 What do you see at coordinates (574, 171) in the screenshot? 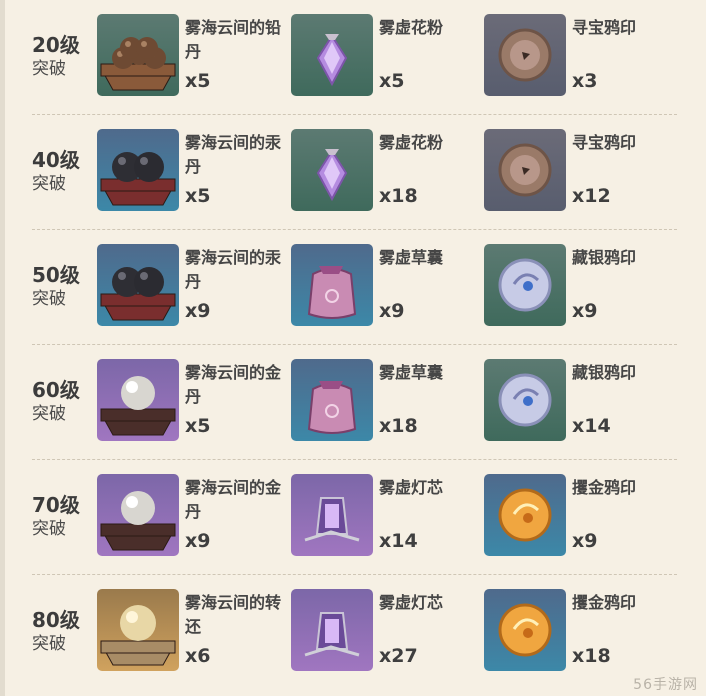
I see `material-item: 寻宝鸦印 x12` at bounding box center [574, 171].